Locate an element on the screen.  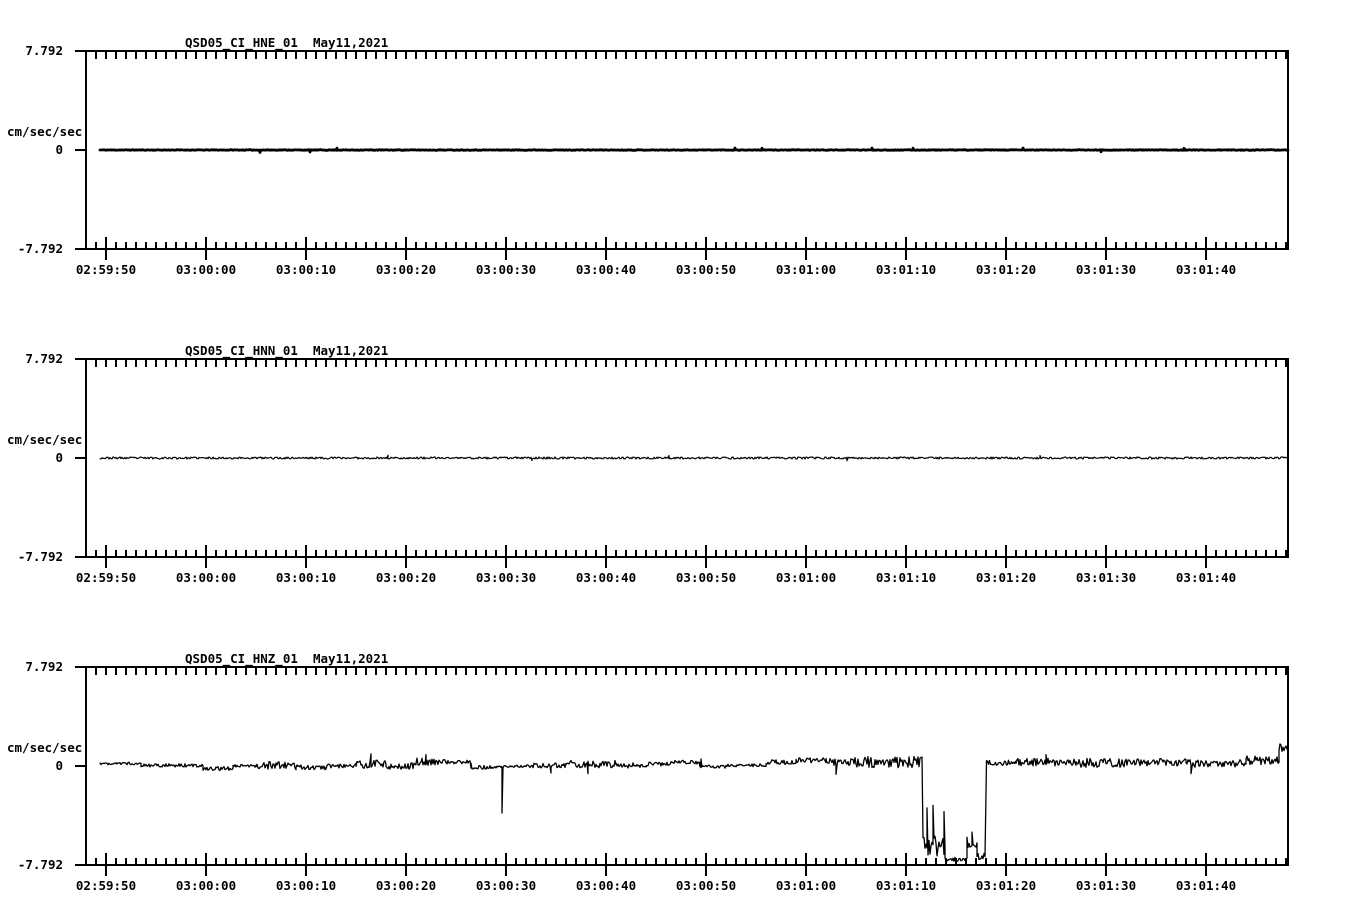
plot-title-station: QSD05_CI_HNZ_01 is located at coordinates (241, 659).